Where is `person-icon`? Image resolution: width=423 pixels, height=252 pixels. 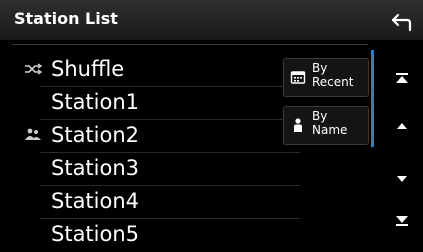 person-icon is located at coordinates (298, 125).